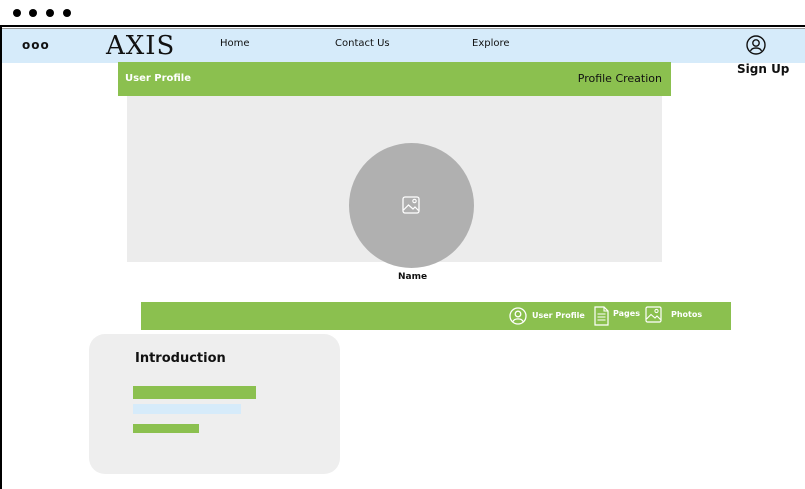 The width and height of the screenshot is (805, 489). I want to click on logo: AXIS, so click(140, 46).